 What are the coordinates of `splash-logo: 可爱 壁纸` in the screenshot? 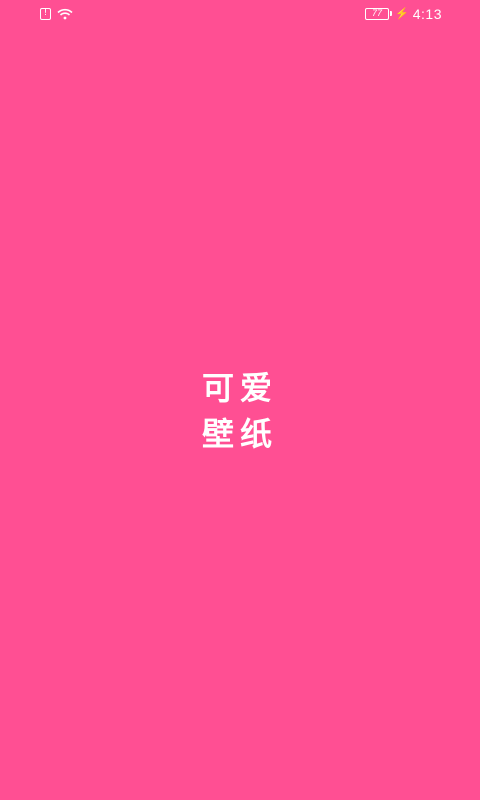 It's located at (240, 411).